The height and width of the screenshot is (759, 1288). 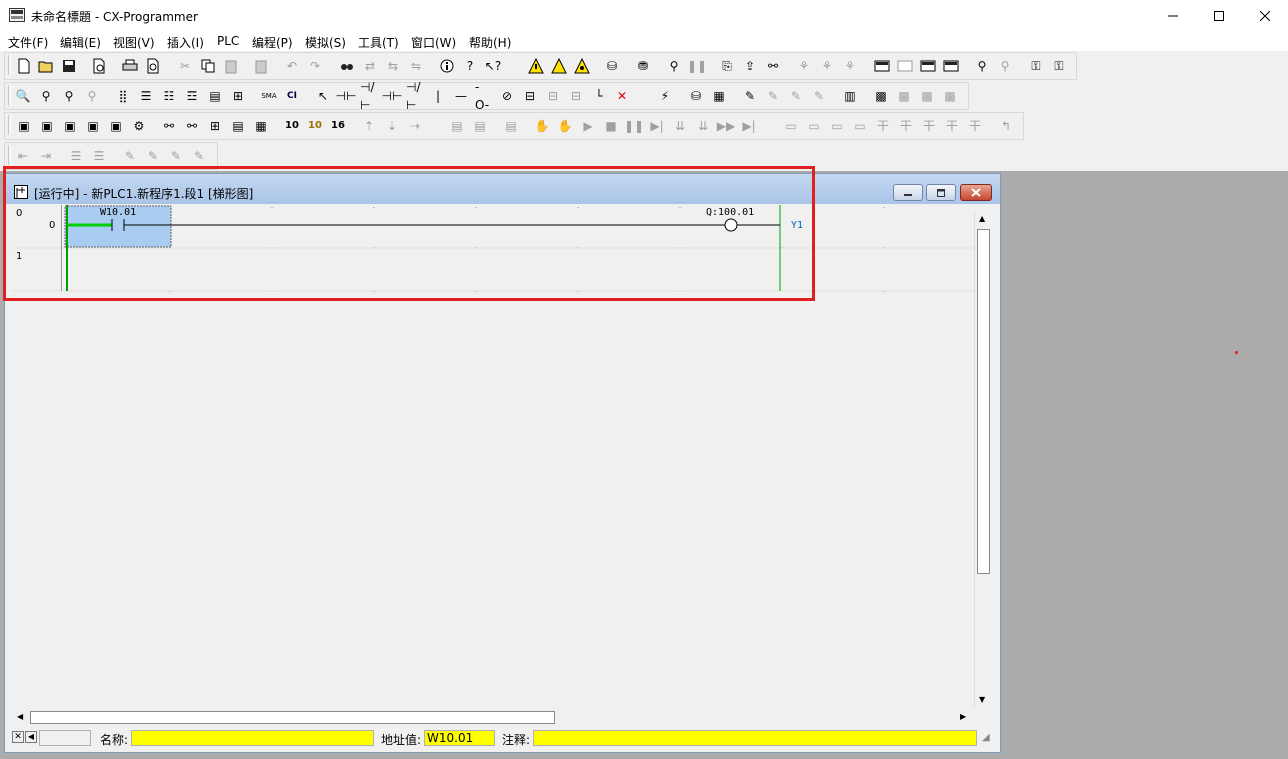 What do you see at coordinates (827, 66) in the screenshot?
I see `force-off-icon: ⚘` at bounding box center [827, 66].